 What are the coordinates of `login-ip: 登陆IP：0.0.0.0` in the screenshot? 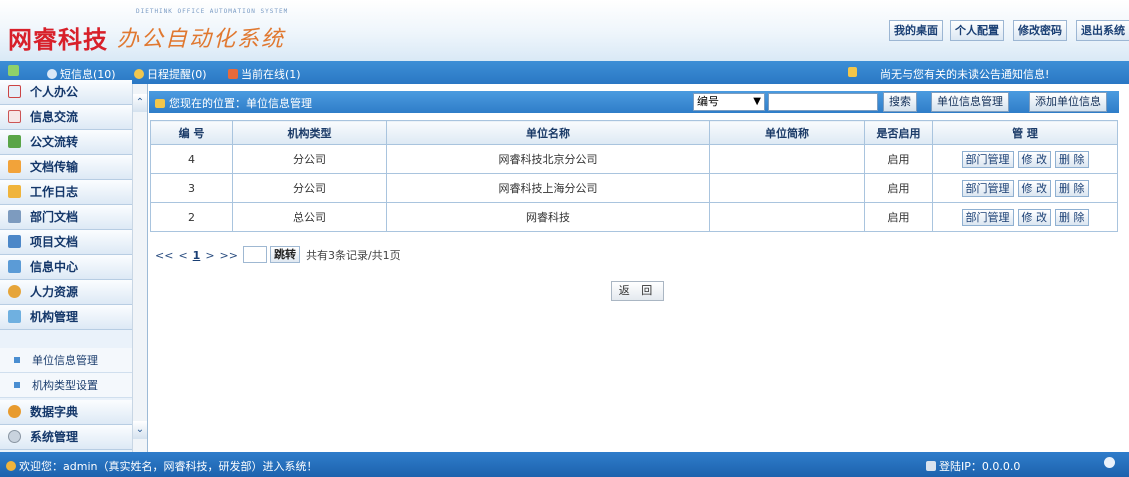 It's located at (973, 466).